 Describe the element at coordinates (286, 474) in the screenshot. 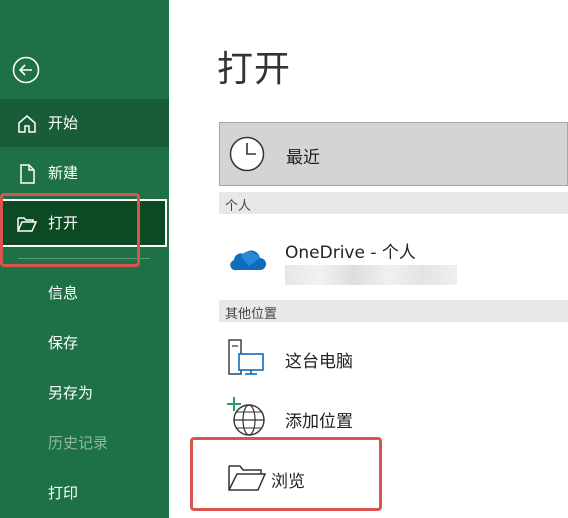

I see `highlight-box-browse` at that location.